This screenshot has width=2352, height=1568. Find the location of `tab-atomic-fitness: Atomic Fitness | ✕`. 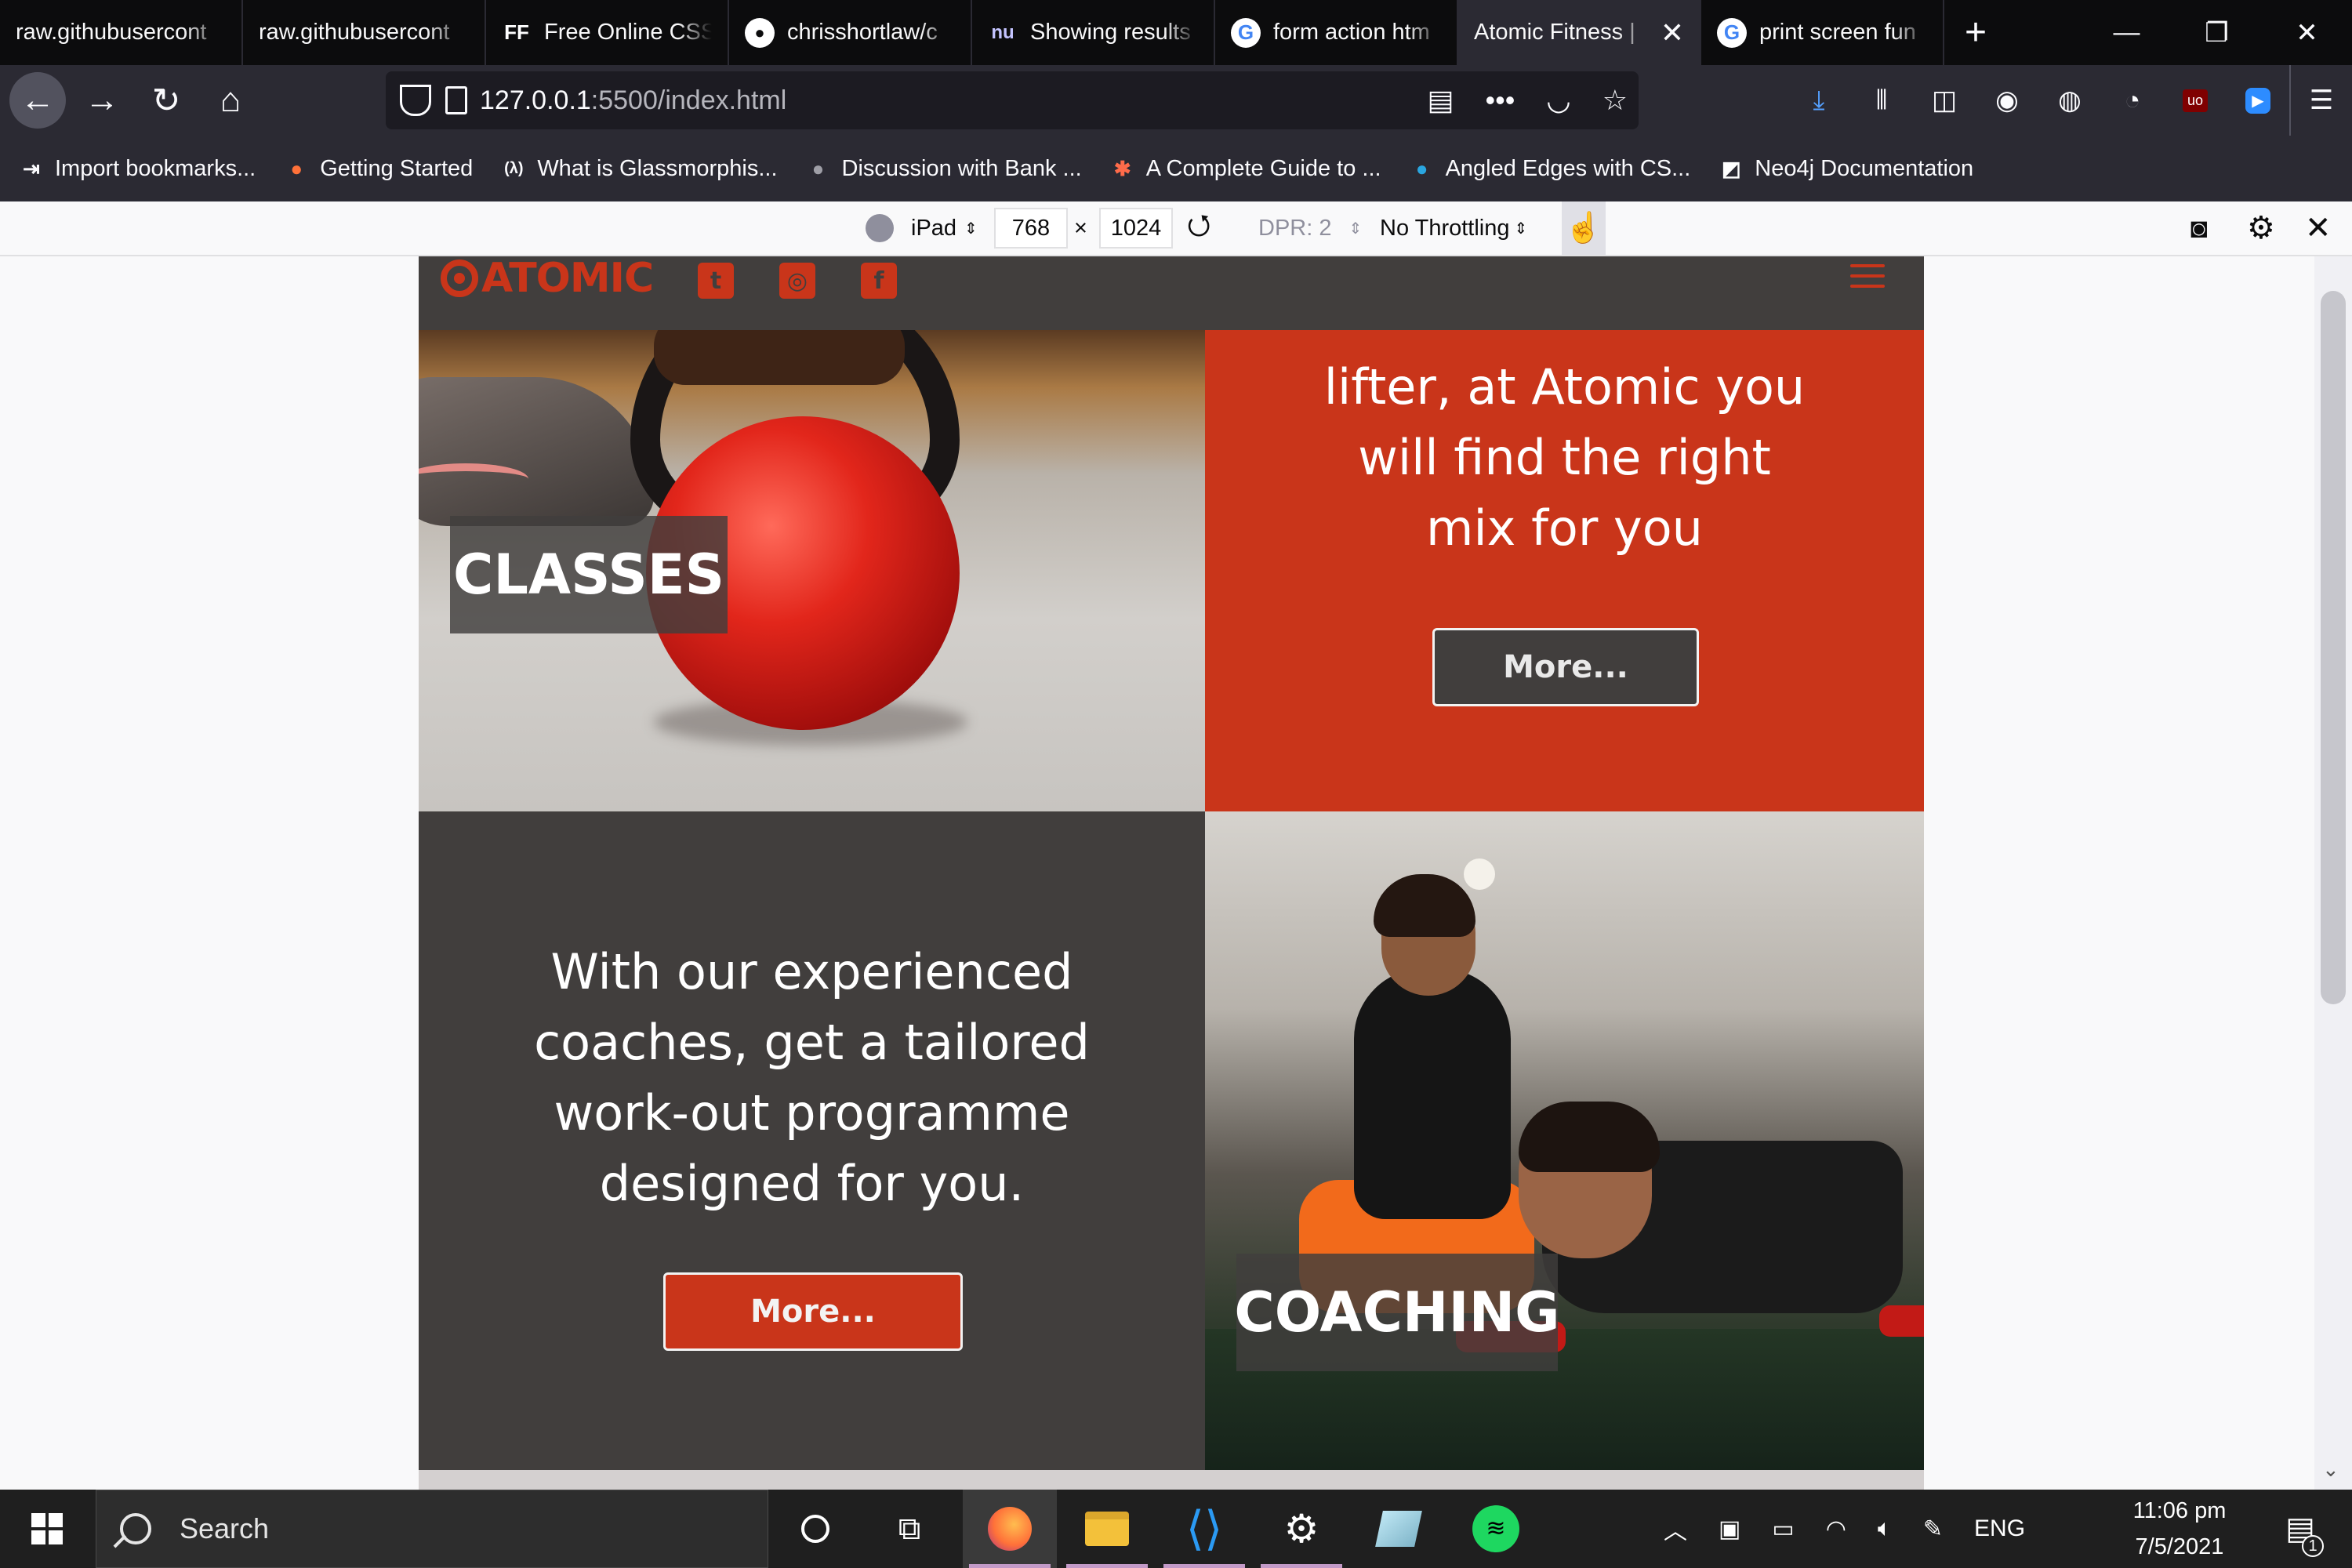

tab-atomic-fitness: Atomic Fitness | ✕ is located at coordinates (1579, 32).